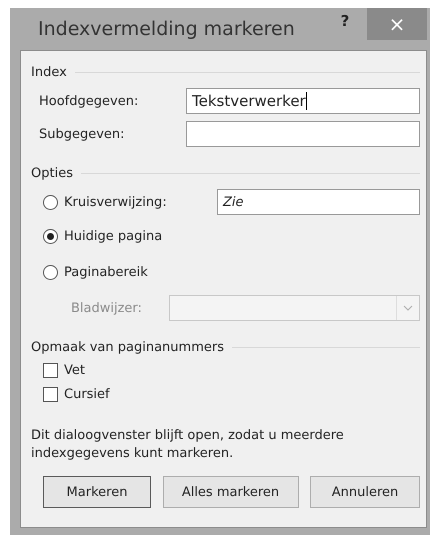 The image size is (439, 543). What do you see at coordinates (113, 236) in the screenshot?
I see `option-label: Huidige pagina` at bounding box center [113, 236].